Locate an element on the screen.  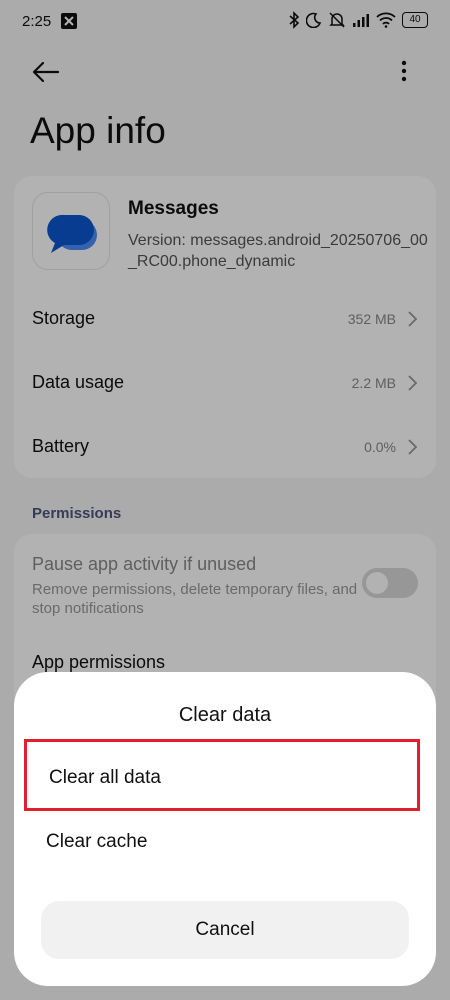
cancel-button: Cancel is located at coordinates (225, 930).